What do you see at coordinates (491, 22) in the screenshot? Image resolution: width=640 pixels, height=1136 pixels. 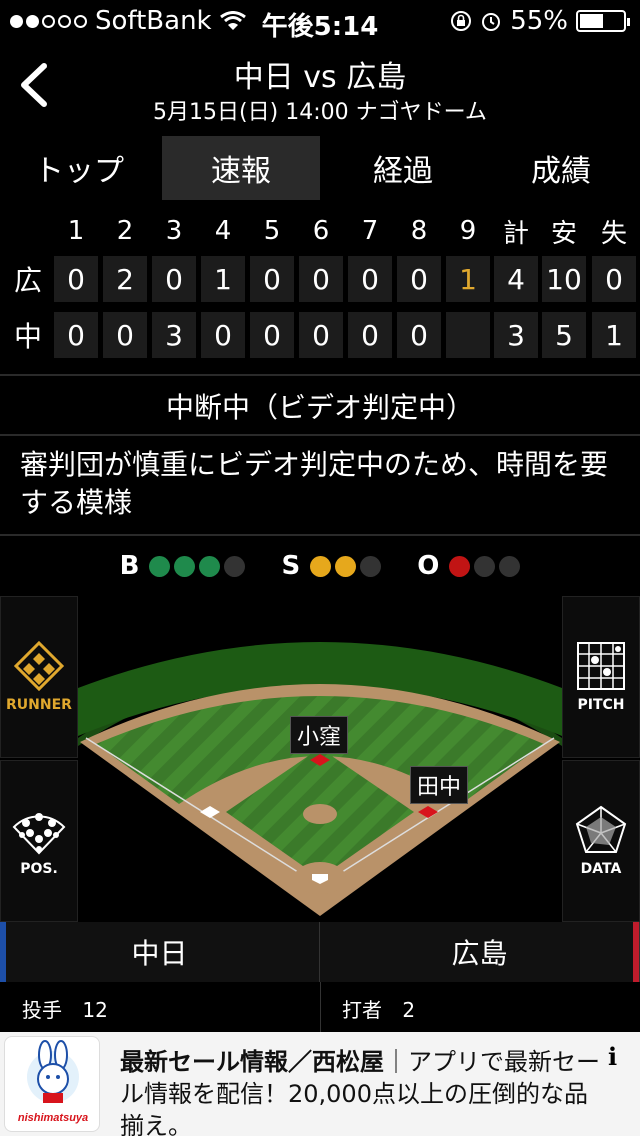 I see `alarm-icon` at bounding box center [491, 22].